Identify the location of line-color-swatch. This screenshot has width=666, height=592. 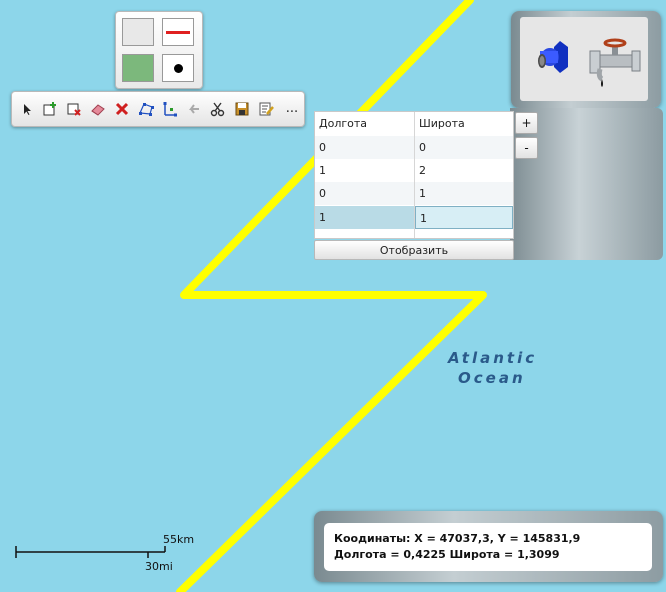
(178, 32).